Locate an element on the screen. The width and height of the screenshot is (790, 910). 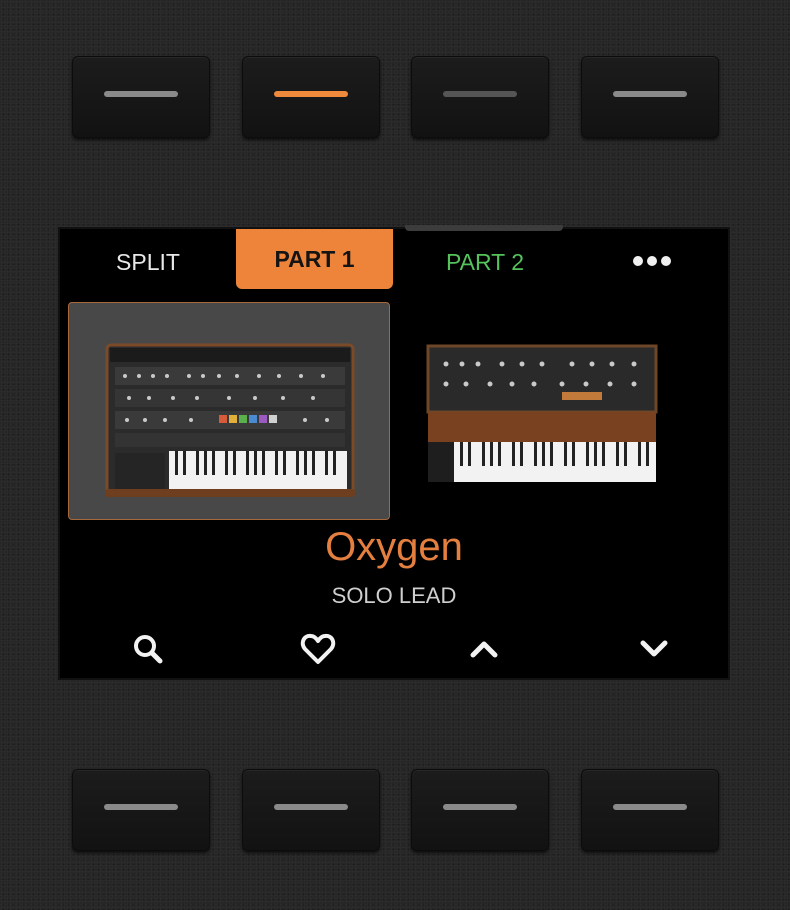
button-led-active is located at coordinates (311, 94).